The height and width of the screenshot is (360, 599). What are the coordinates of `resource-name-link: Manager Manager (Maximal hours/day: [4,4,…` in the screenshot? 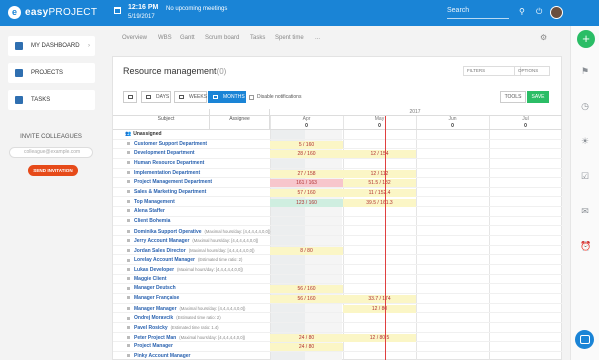 It's located at (186, 309).